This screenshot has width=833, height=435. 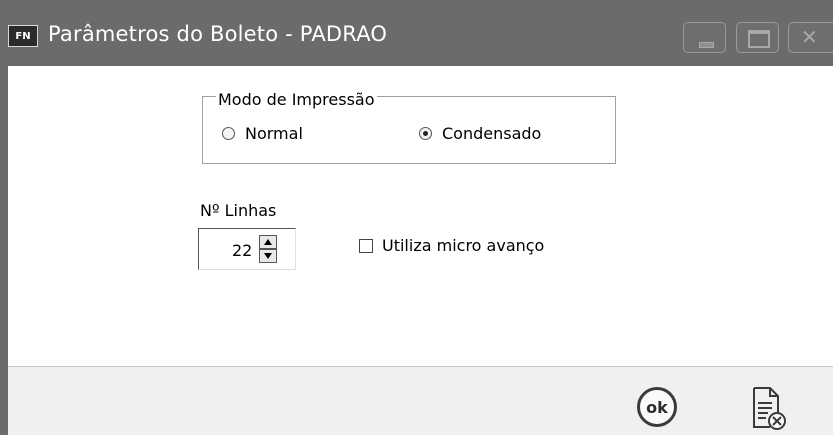 What do you see at coordinates (238, 210) in the screenshot?
I see `lines-label: Nº Linhas` at bounding box center [238, 210].